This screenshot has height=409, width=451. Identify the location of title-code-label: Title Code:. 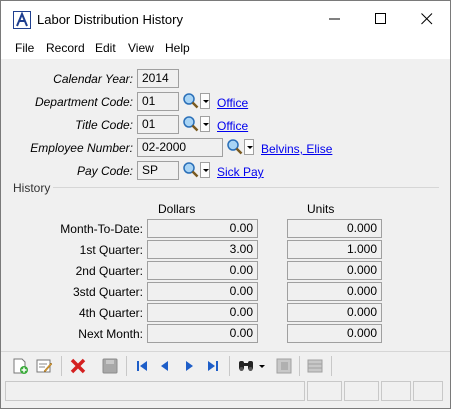
(104, 125).